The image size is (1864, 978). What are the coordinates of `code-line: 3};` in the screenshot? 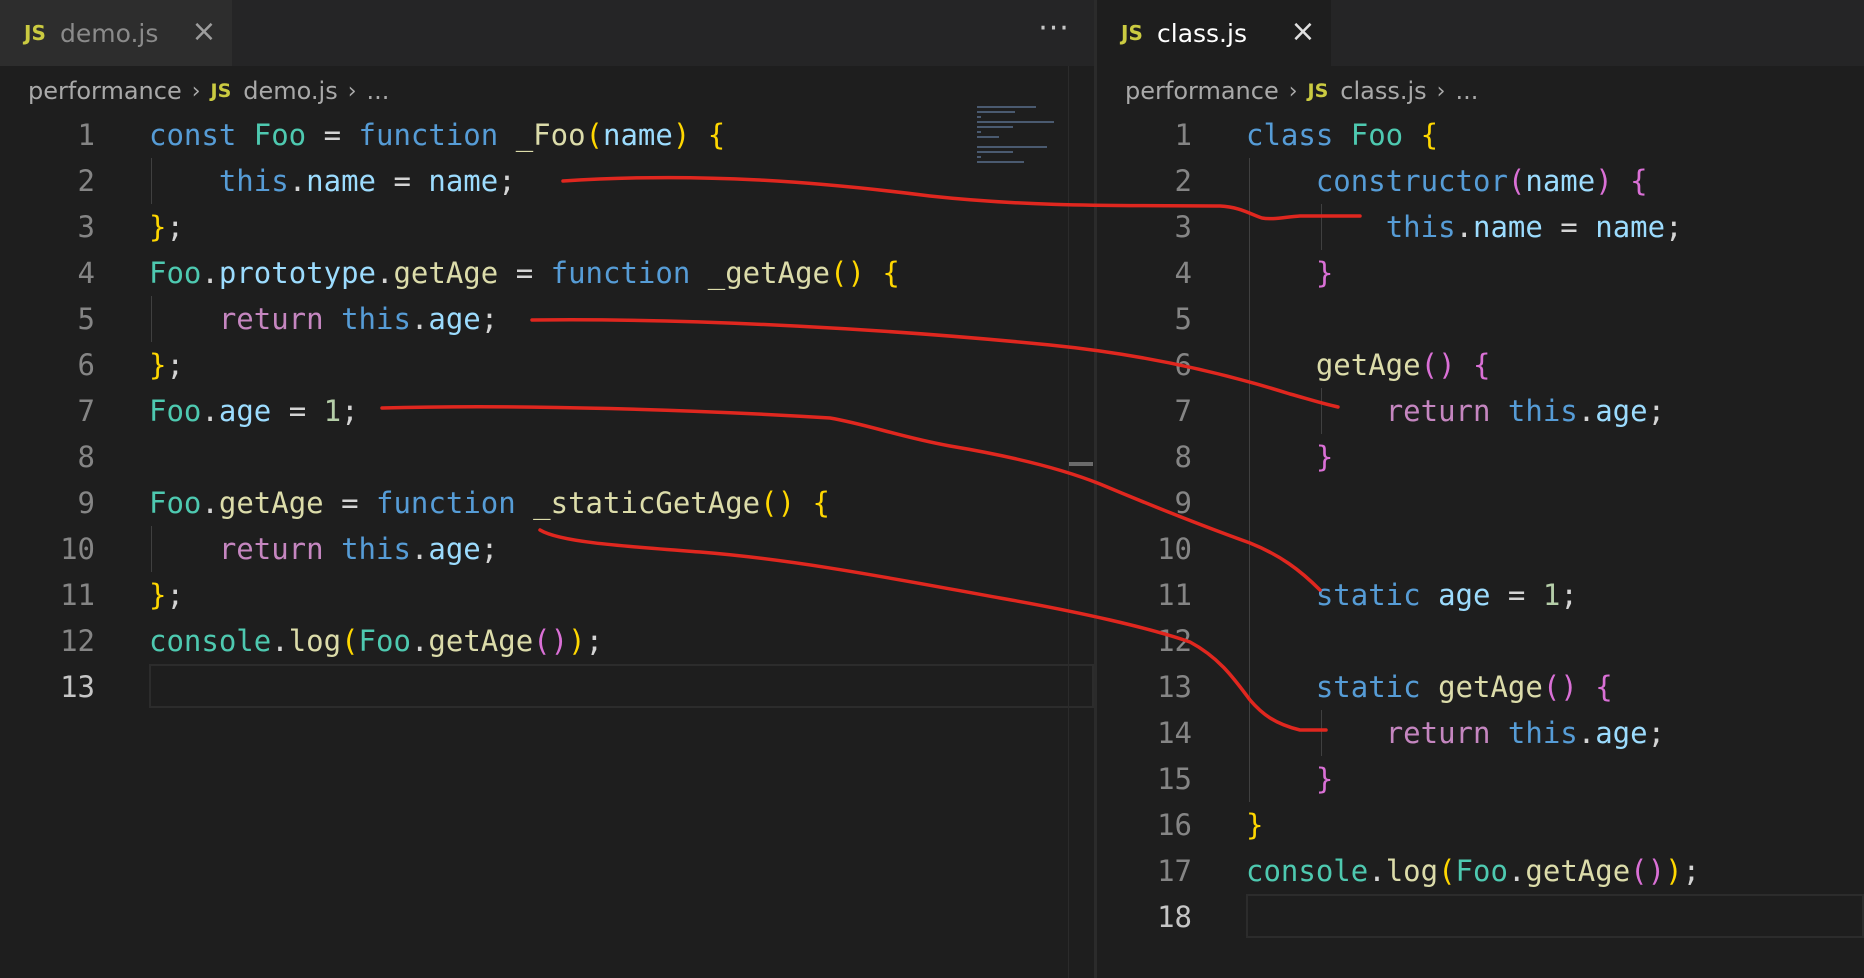 It's located at (547, 227).